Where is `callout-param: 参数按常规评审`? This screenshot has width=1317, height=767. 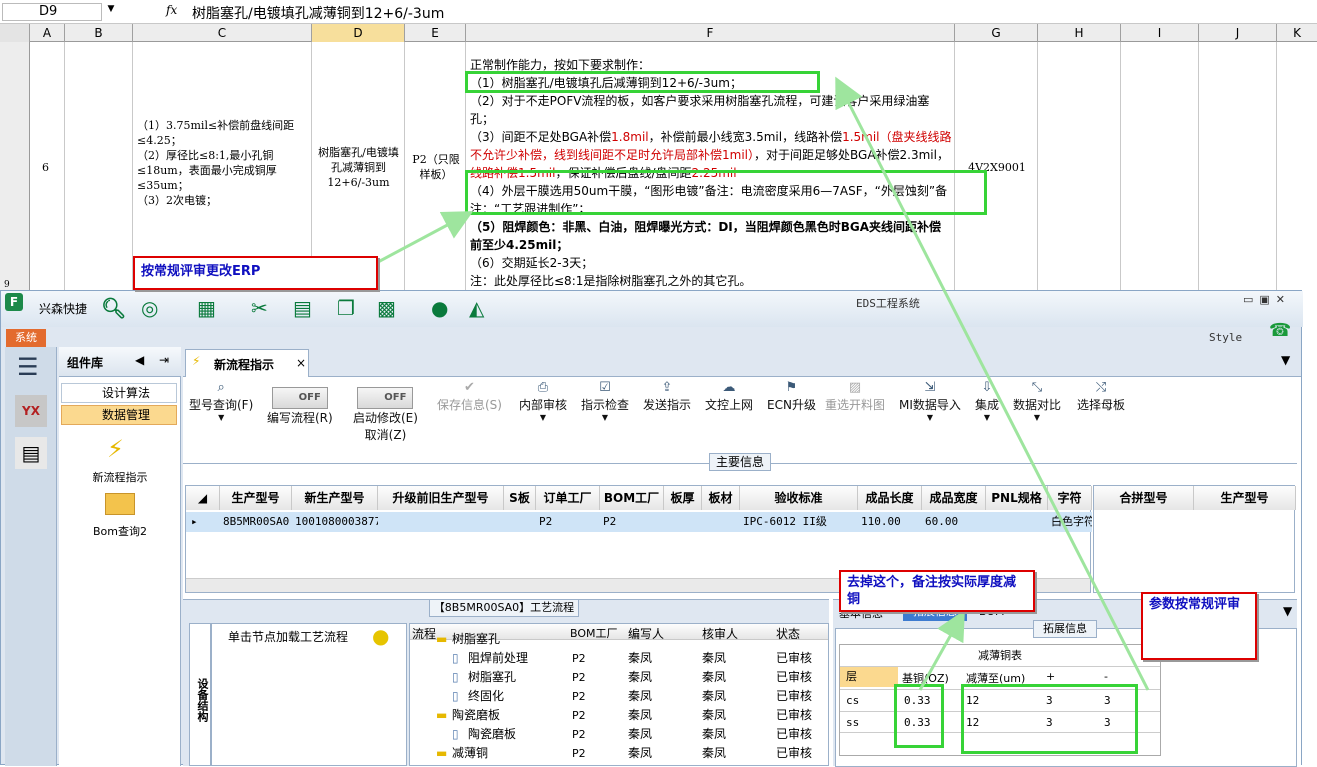 callout-param: 参数按常规评审 is located at coordinates (1199, 626).